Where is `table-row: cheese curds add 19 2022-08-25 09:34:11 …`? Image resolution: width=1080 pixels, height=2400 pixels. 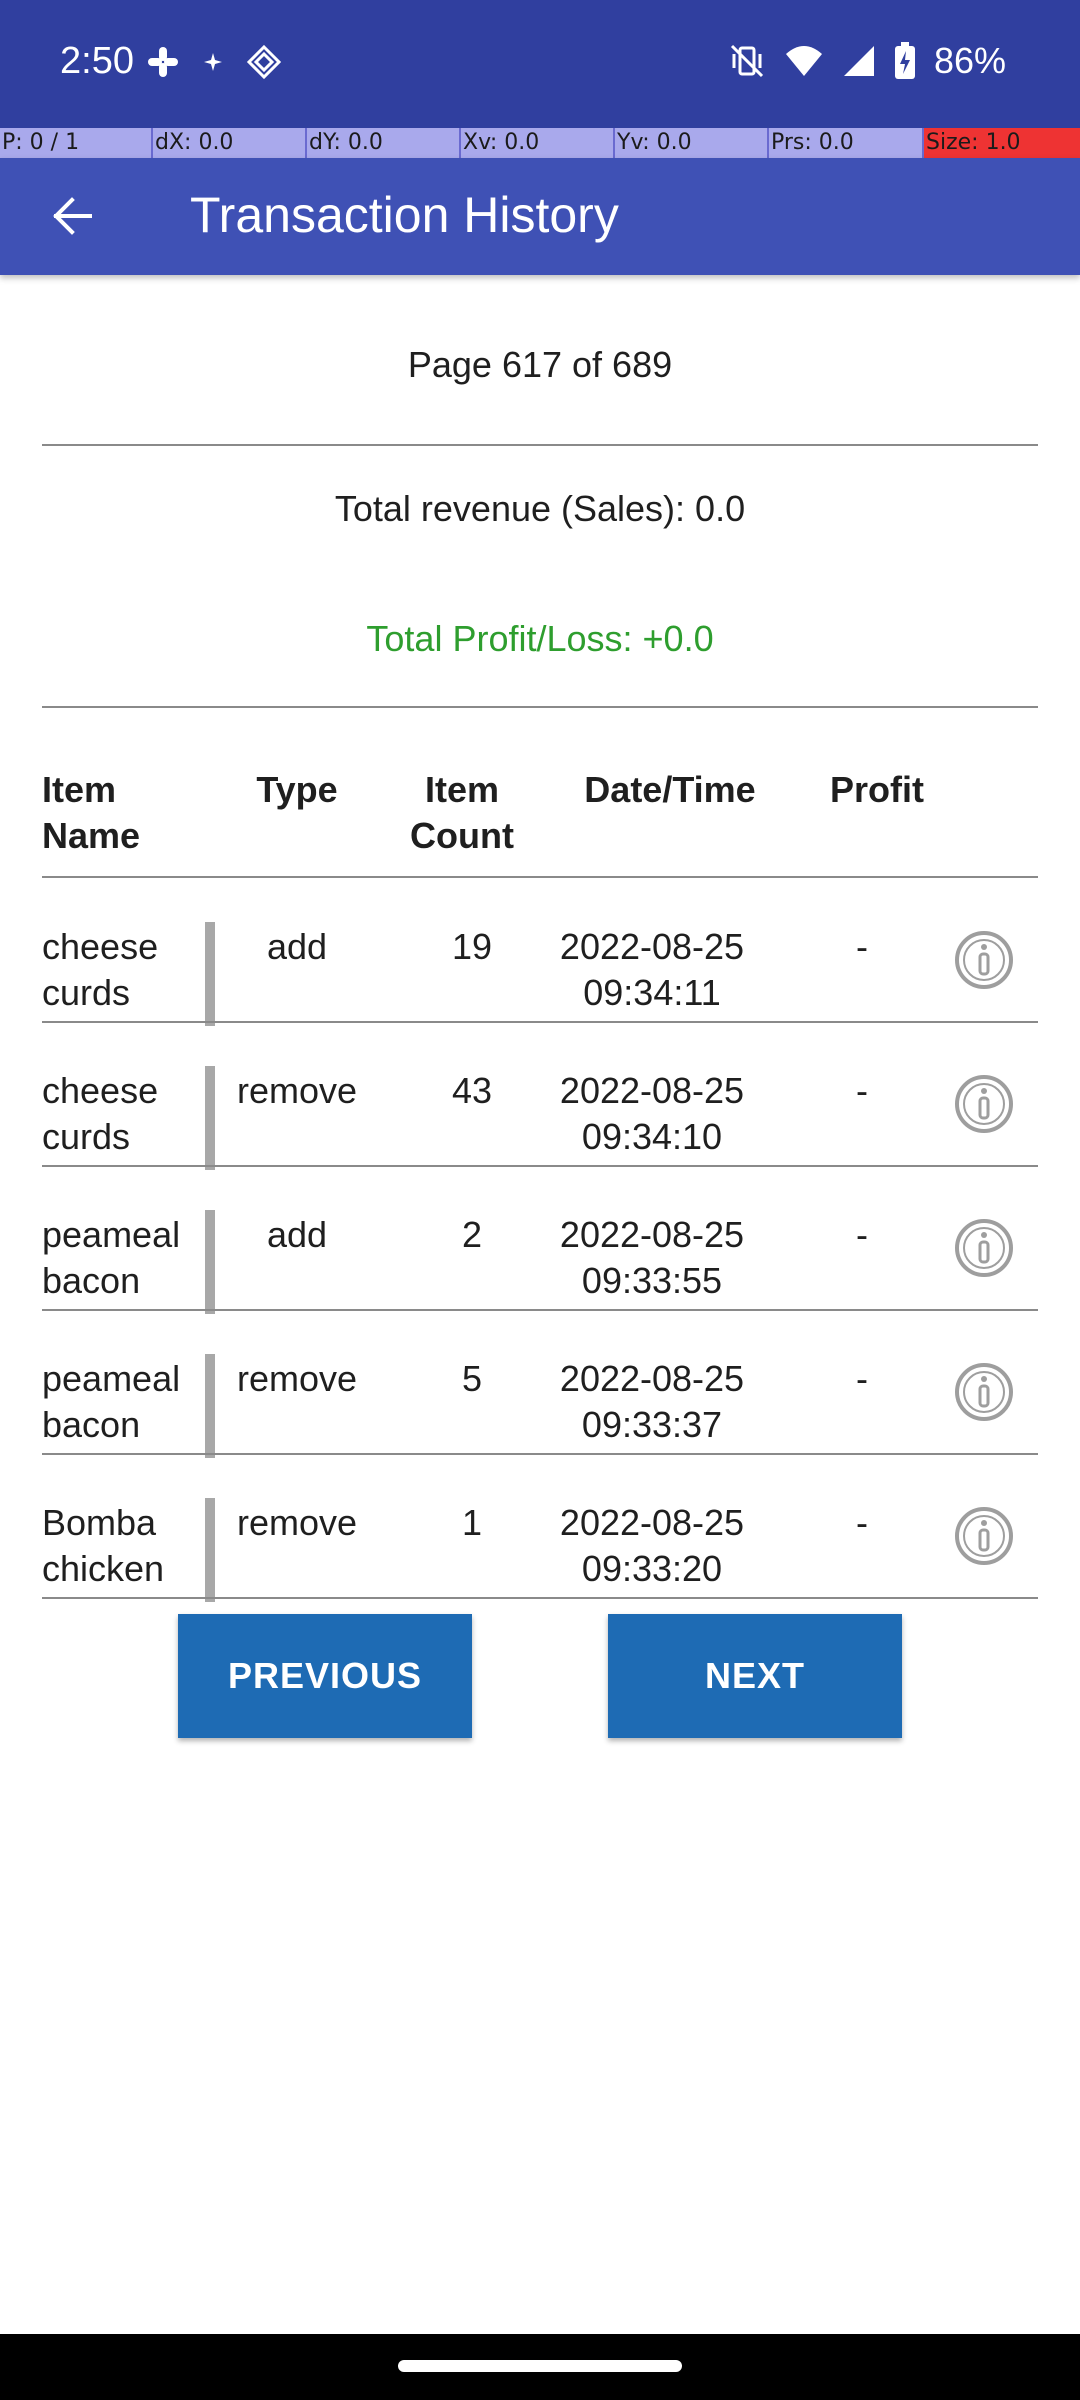 table-row: cheese curds add 19 2022-08-25 09:34:11 … is located at coordinates (540, 952).